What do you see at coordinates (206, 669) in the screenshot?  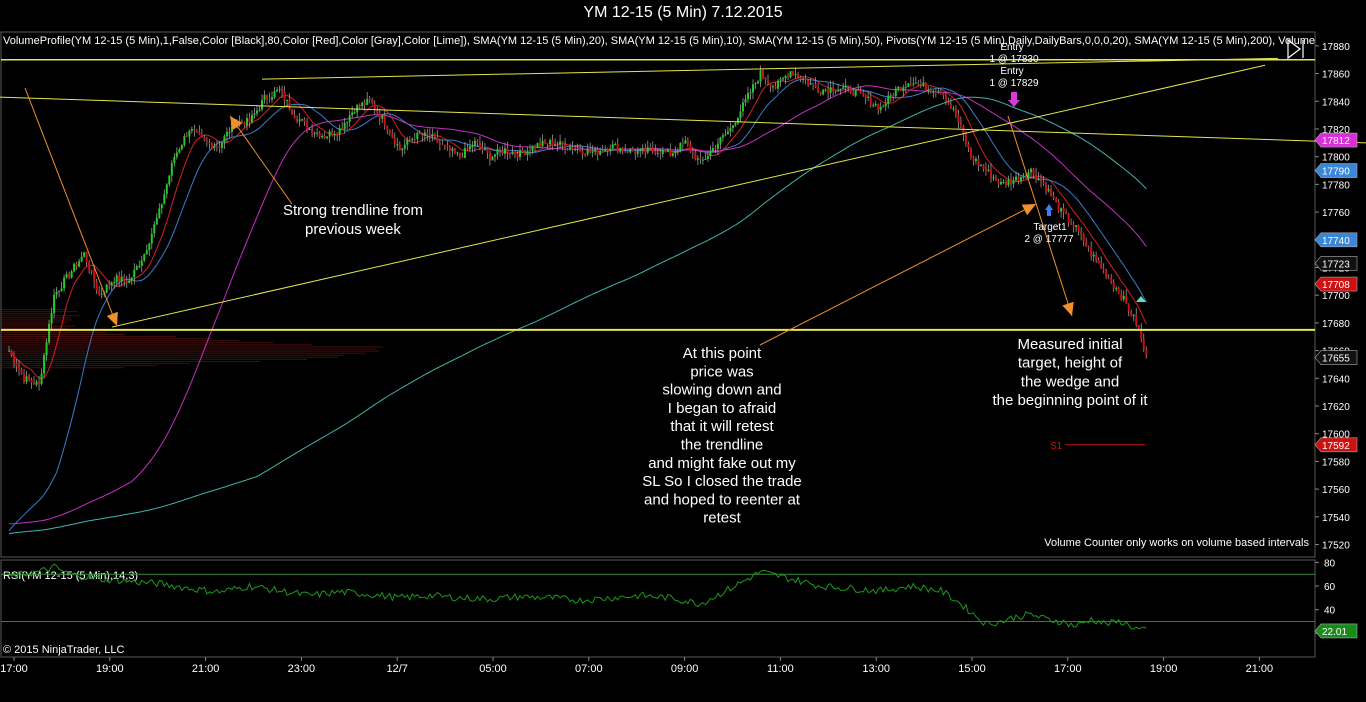 I see `x-tick-label: 21:00` at bounding box center [206, 669].